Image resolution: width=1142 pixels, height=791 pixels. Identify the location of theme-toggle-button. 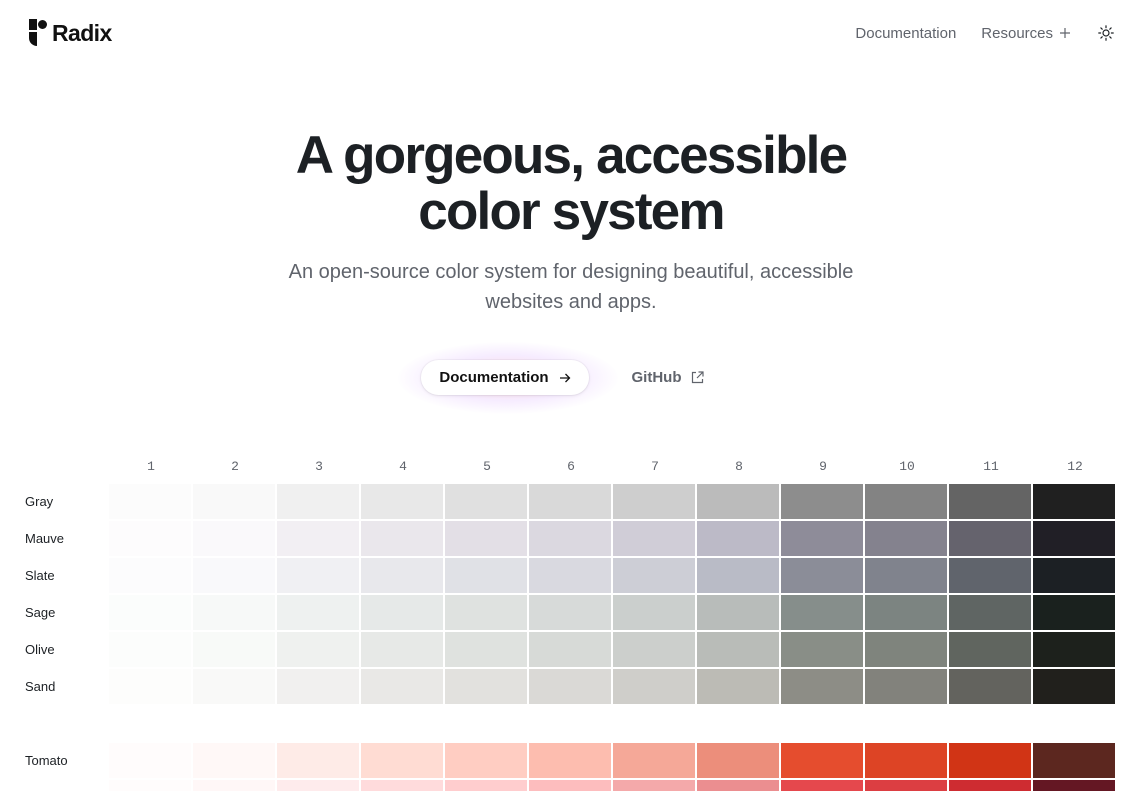
(1106, 33).